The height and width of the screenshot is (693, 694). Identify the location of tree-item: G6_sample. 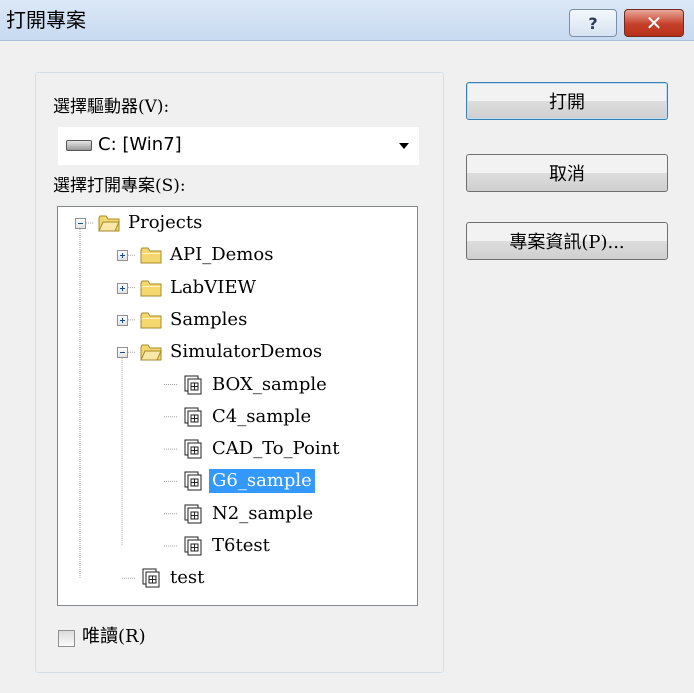
(248, 481).